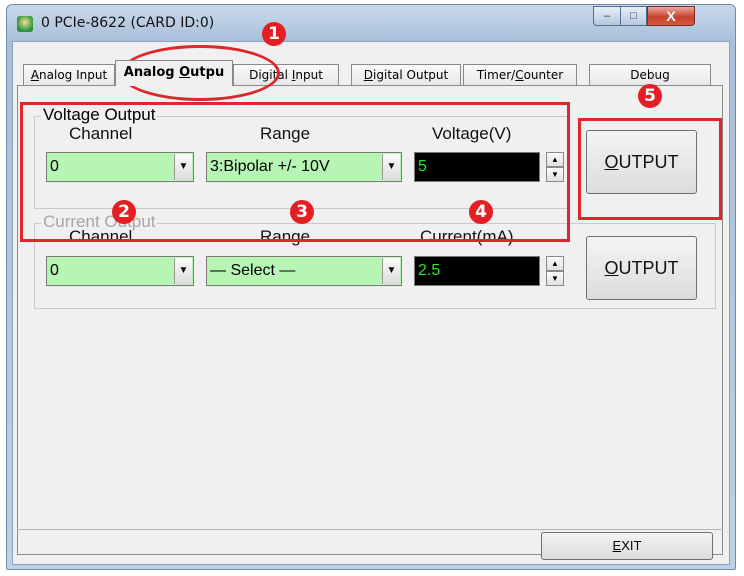 This screenshot has height=576, width=744. I want to click on window-title: 0 PCIe-8622 (CARD ID:0), so click(128, 23).